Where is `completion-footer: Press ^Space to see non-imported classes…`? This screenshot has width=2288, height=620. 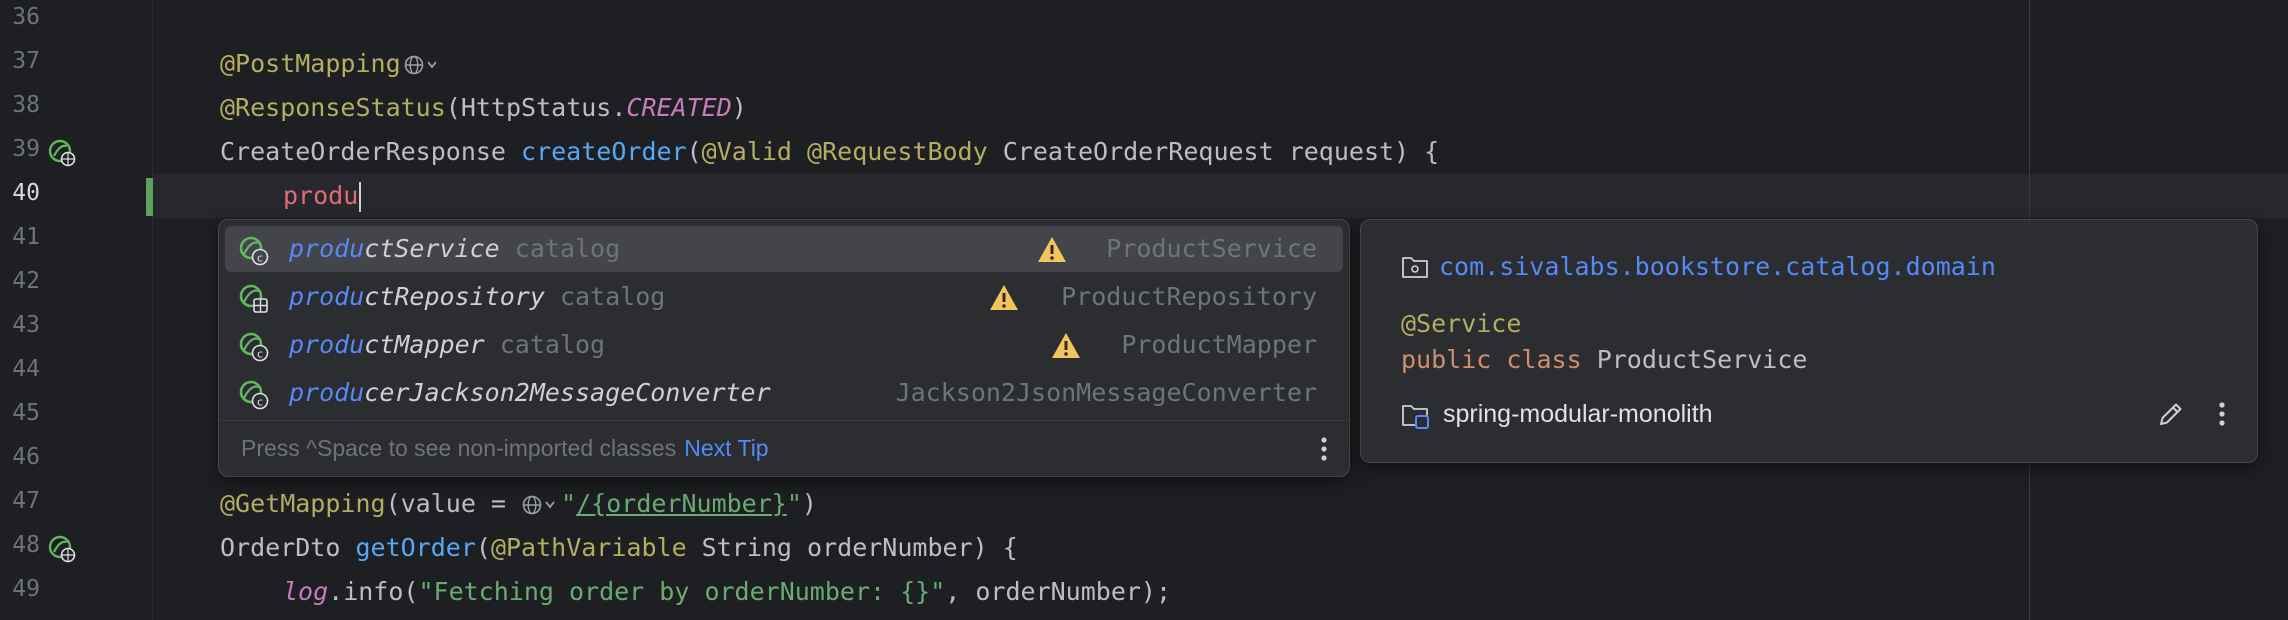 completion-footer: Press ^Space to see non-imported classes… is located at coordinates (784, 448).